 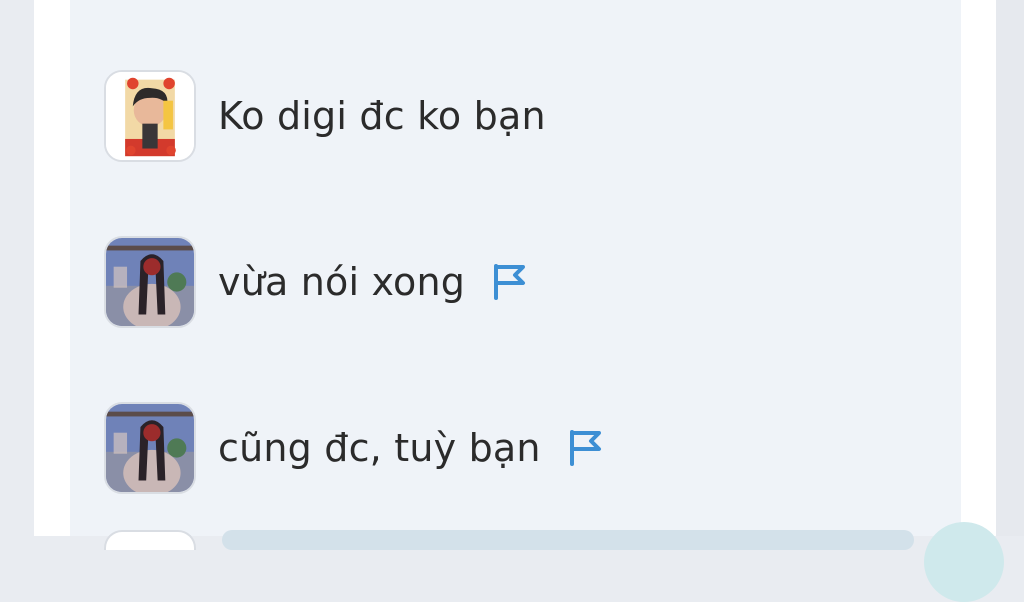 I want to click on message-text: Ko digi đc ko bạn, so click(x=382, y=116).